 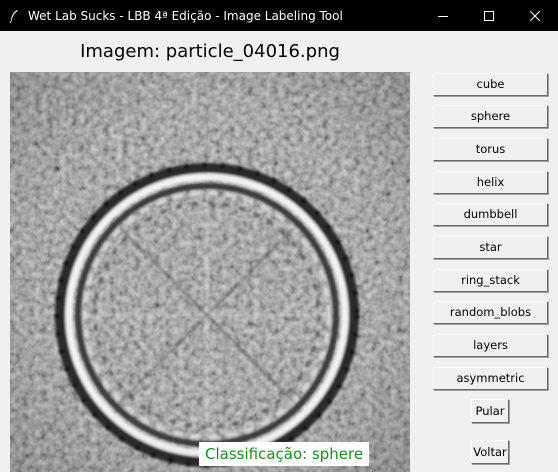 I want to click on class-button-sphere: sphere, so click(x=490, y=116).